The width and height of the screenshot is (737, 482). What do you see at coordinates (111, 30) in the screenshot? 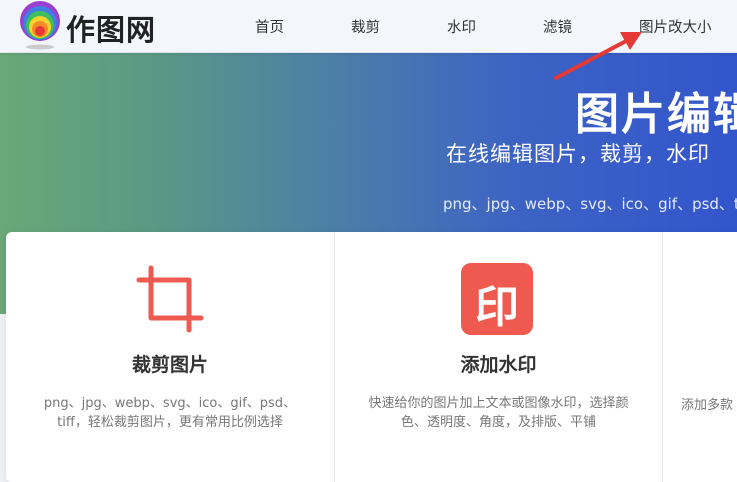
I see `site-name: 作图网` at bounding box center [111, 30].